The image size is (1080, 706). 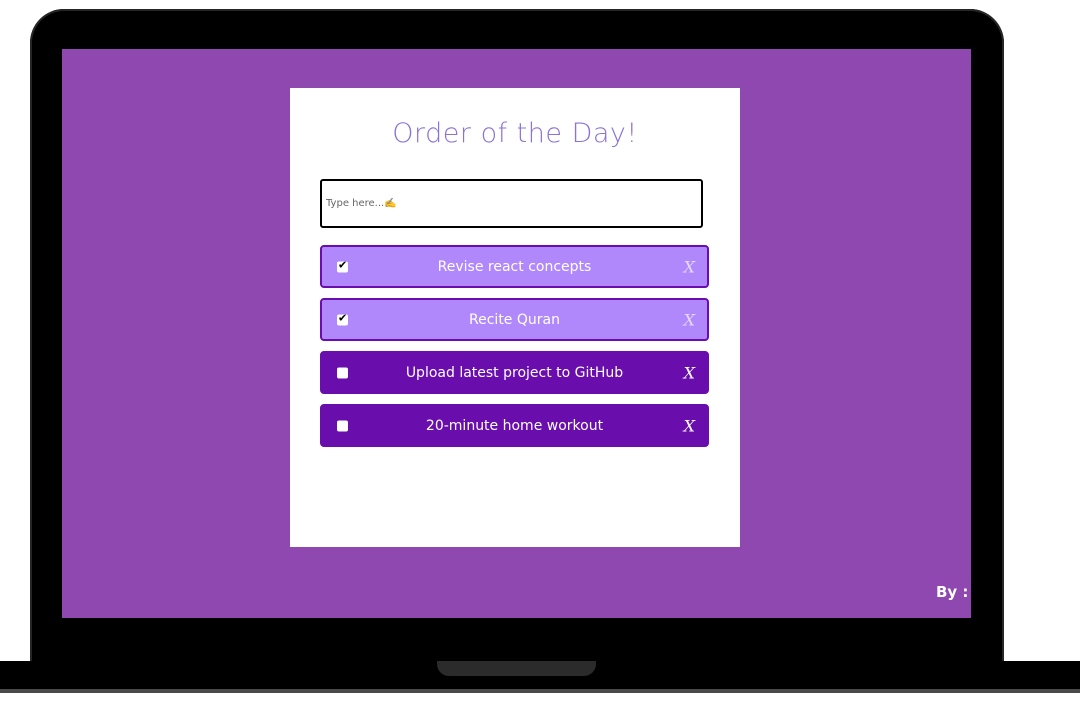 What do you see at coordinates (516, 668) in the screenshot?
I see `laptop-notch` at bounding box center [516, 668].